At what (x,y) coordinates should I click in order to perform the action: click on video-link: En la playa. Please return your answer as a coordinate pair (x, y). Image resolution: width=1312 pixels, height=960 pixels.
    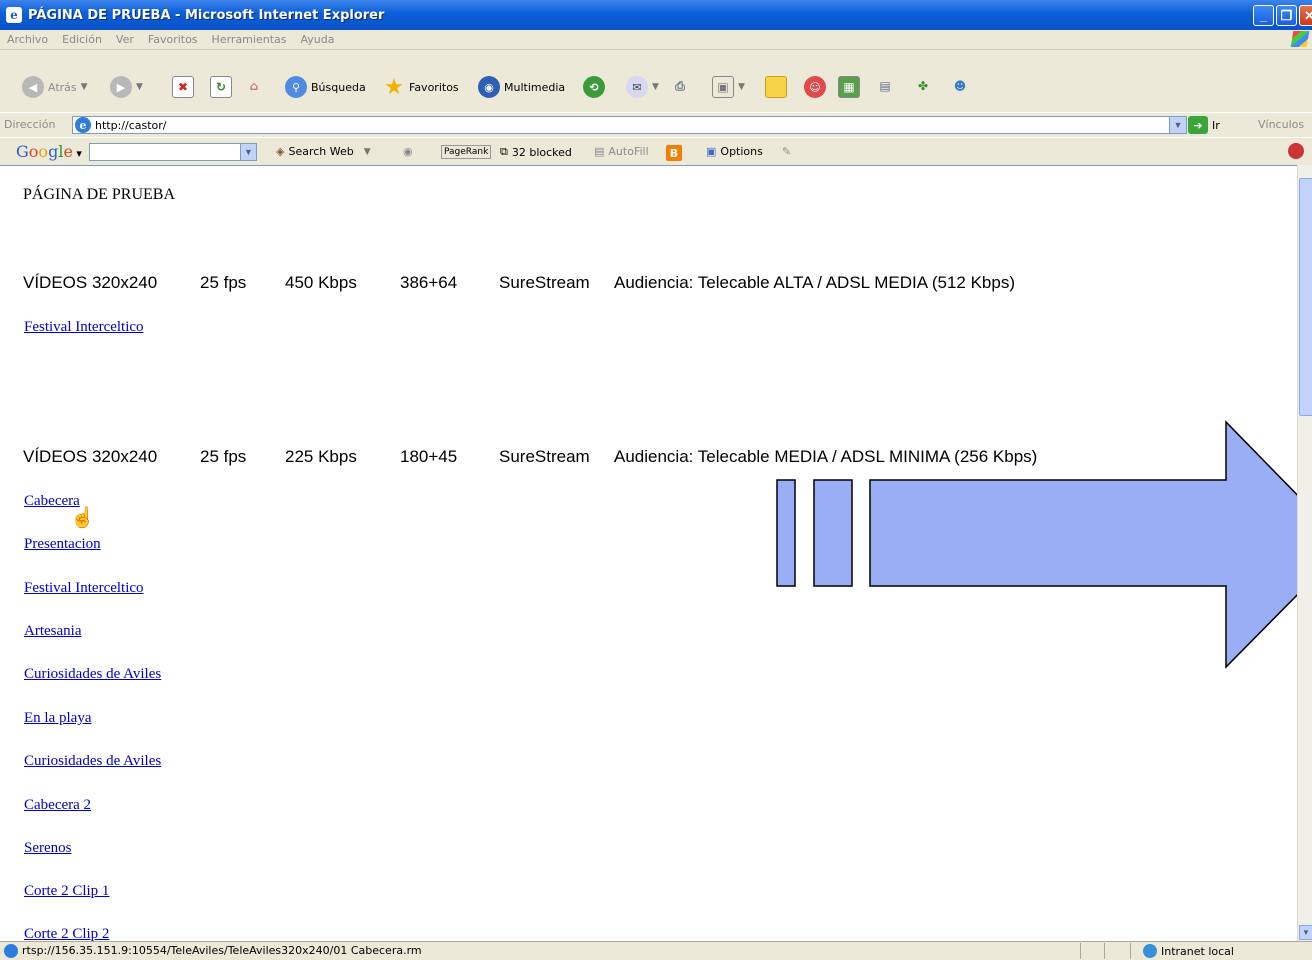
    Looking at the image, I should click on (57, 718).